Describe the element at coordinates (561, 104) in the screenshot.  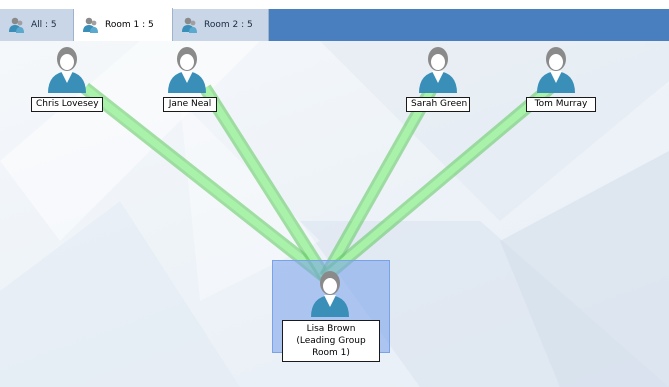
I see `member-name-label: Tom Murray` at that location.